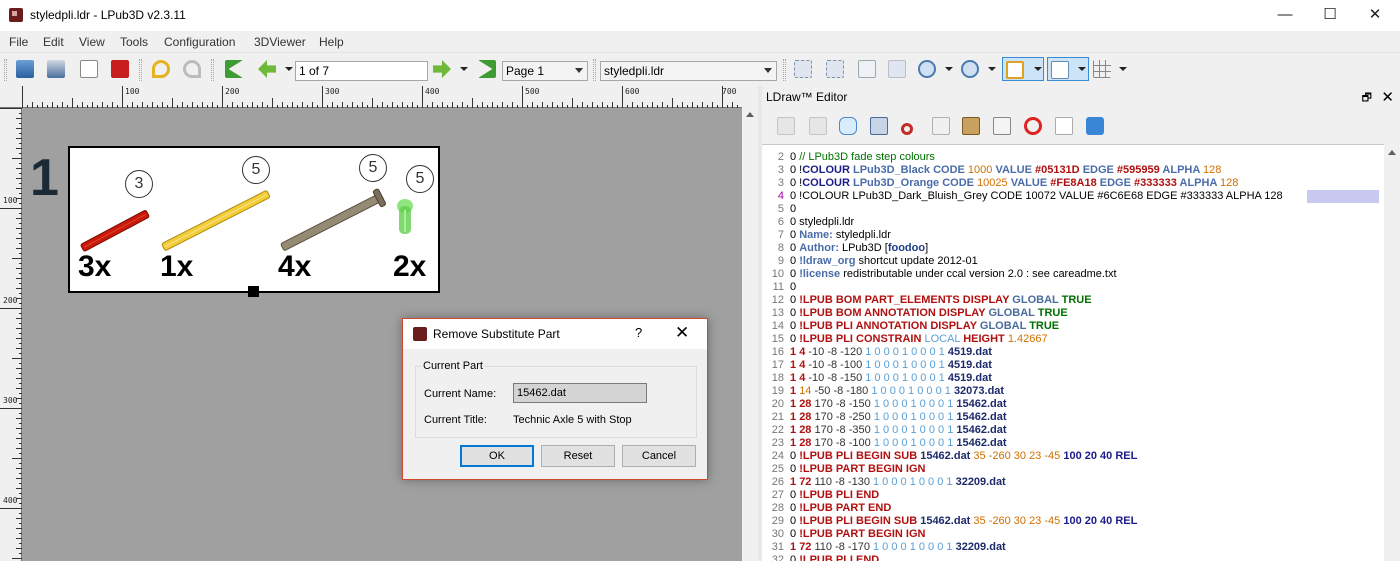 The image size is (1400, 561). Describe the element at coordinates (1392, 352) in the screenshot. I see `editor-scrollbar` at that location.